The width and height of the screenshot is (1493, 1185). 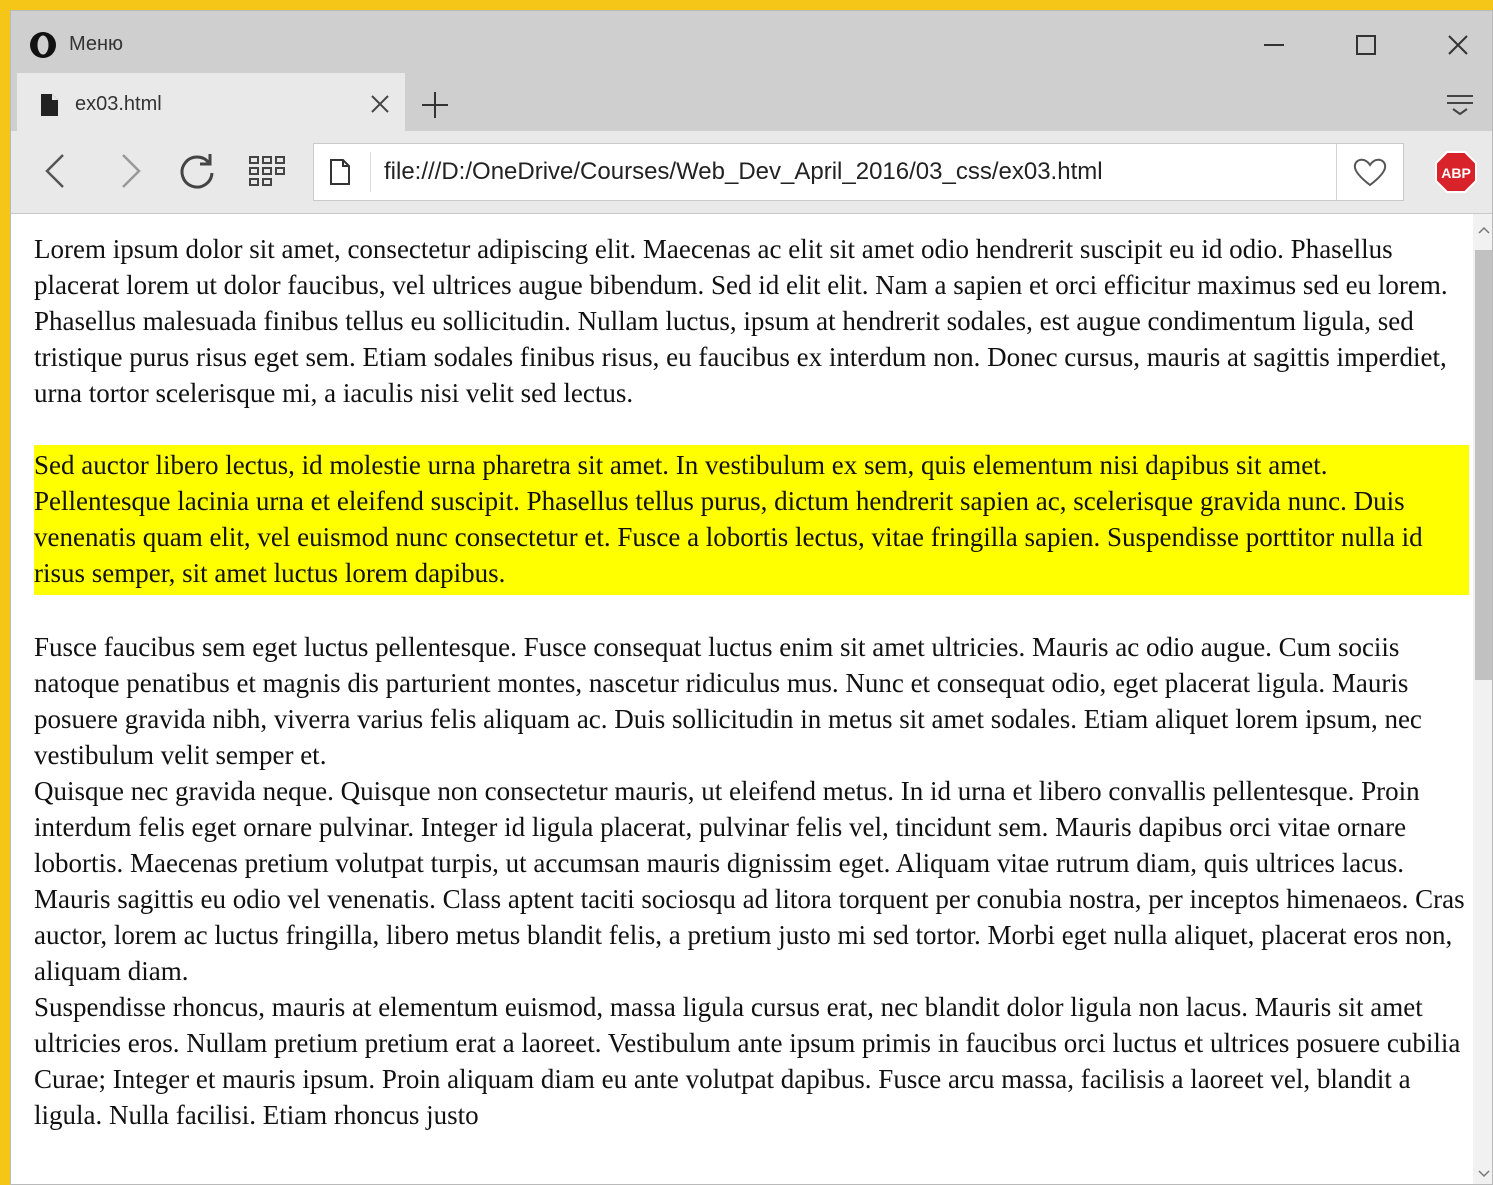 I want to click on forward-button, so click(x=131, y=171).